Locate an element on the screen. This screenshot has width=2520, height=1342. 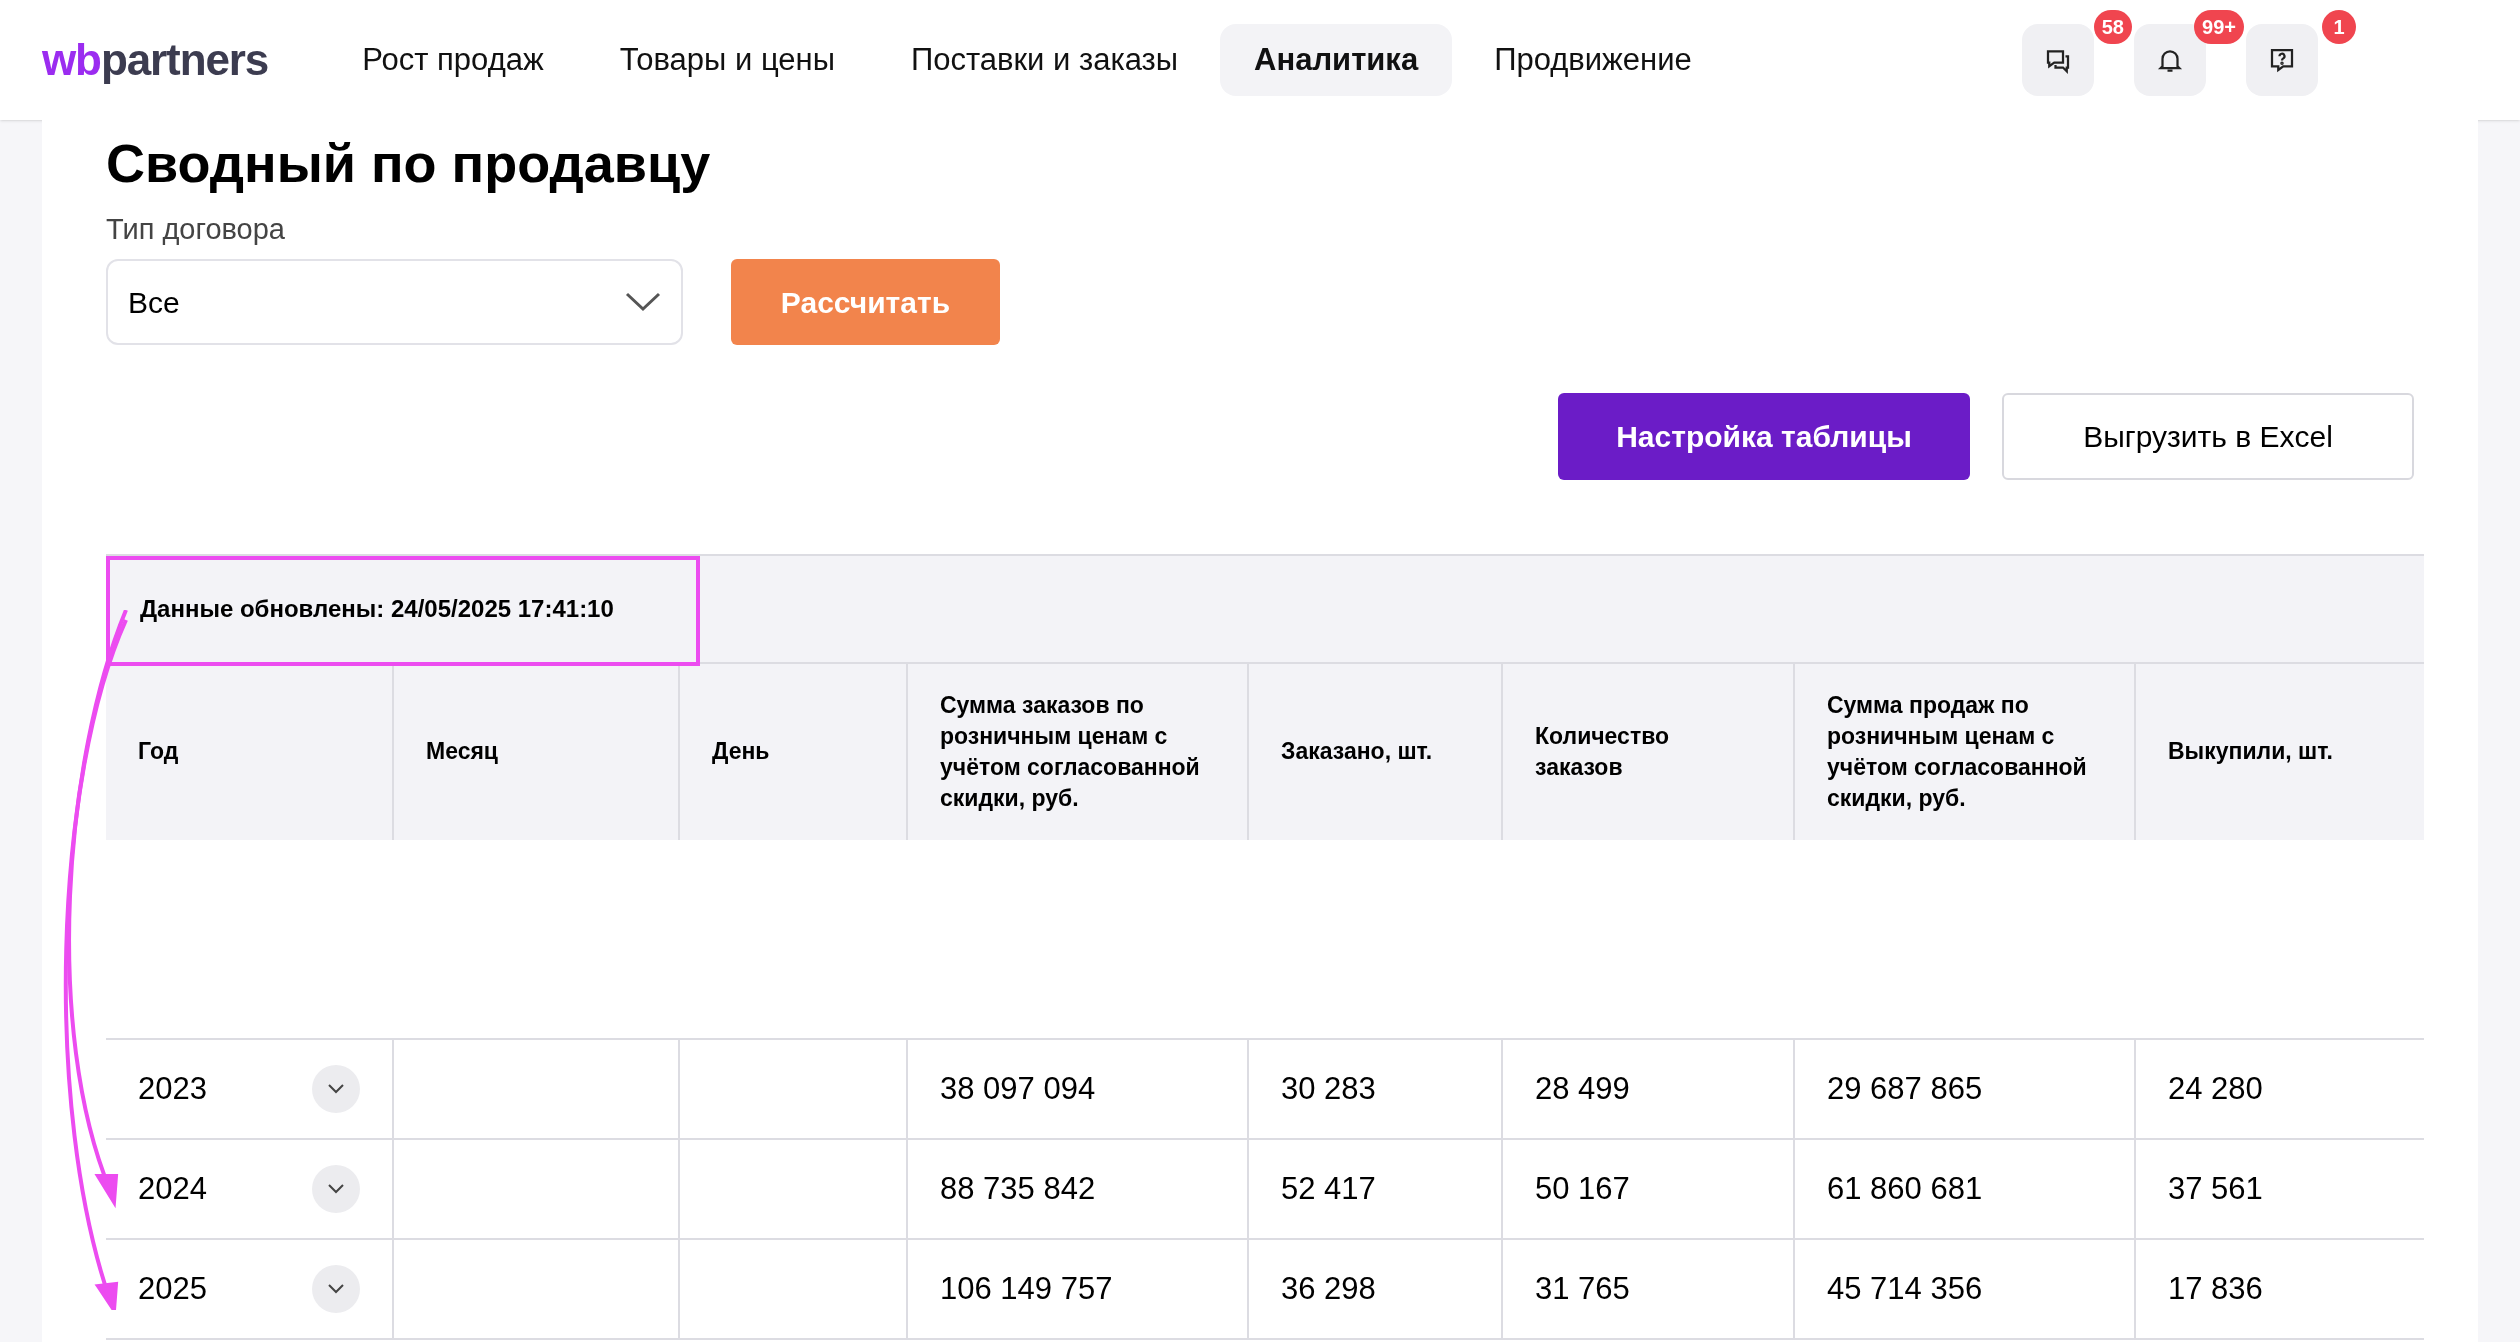
logo: wbpartners is located at coordinates (155, 60).